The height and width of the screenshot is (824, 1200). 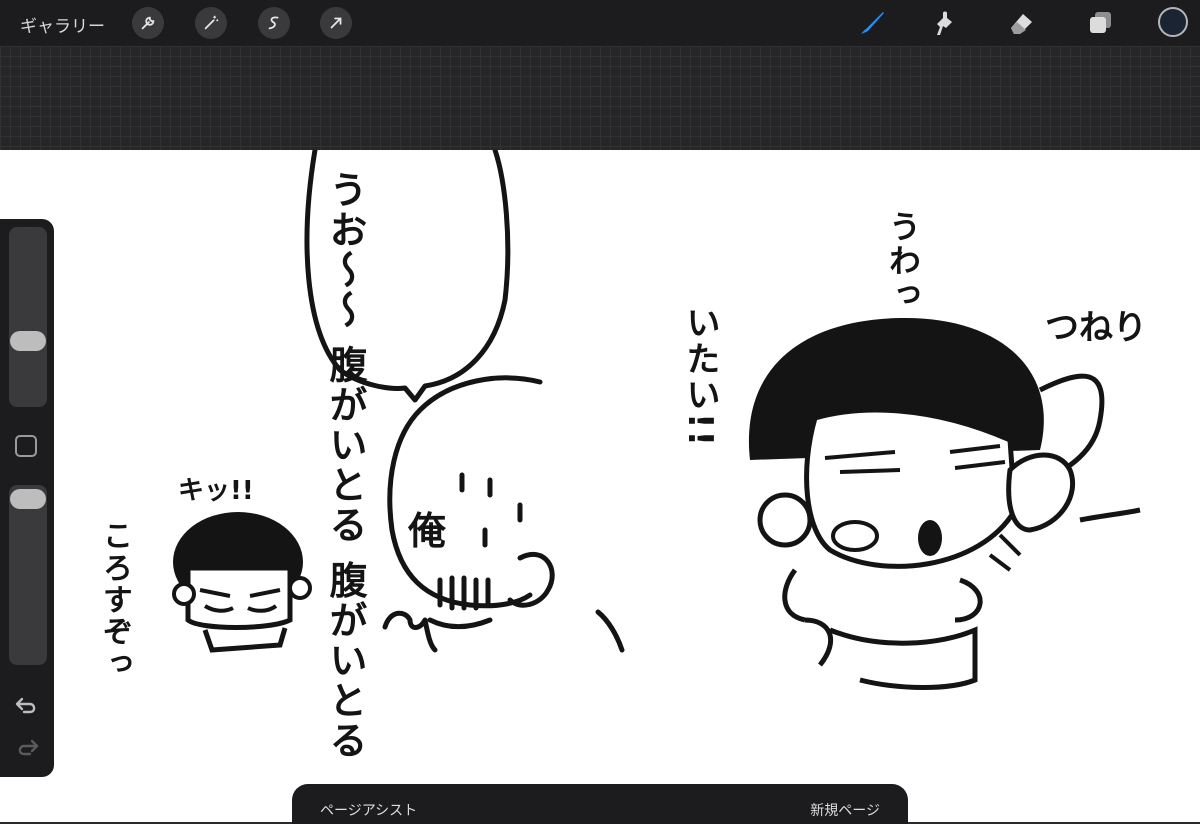 What do you see at coordinates (114, 600) in the screenshot?
I see `korosuzo-text: ころすぞっ` at bounding box center [114, 600].